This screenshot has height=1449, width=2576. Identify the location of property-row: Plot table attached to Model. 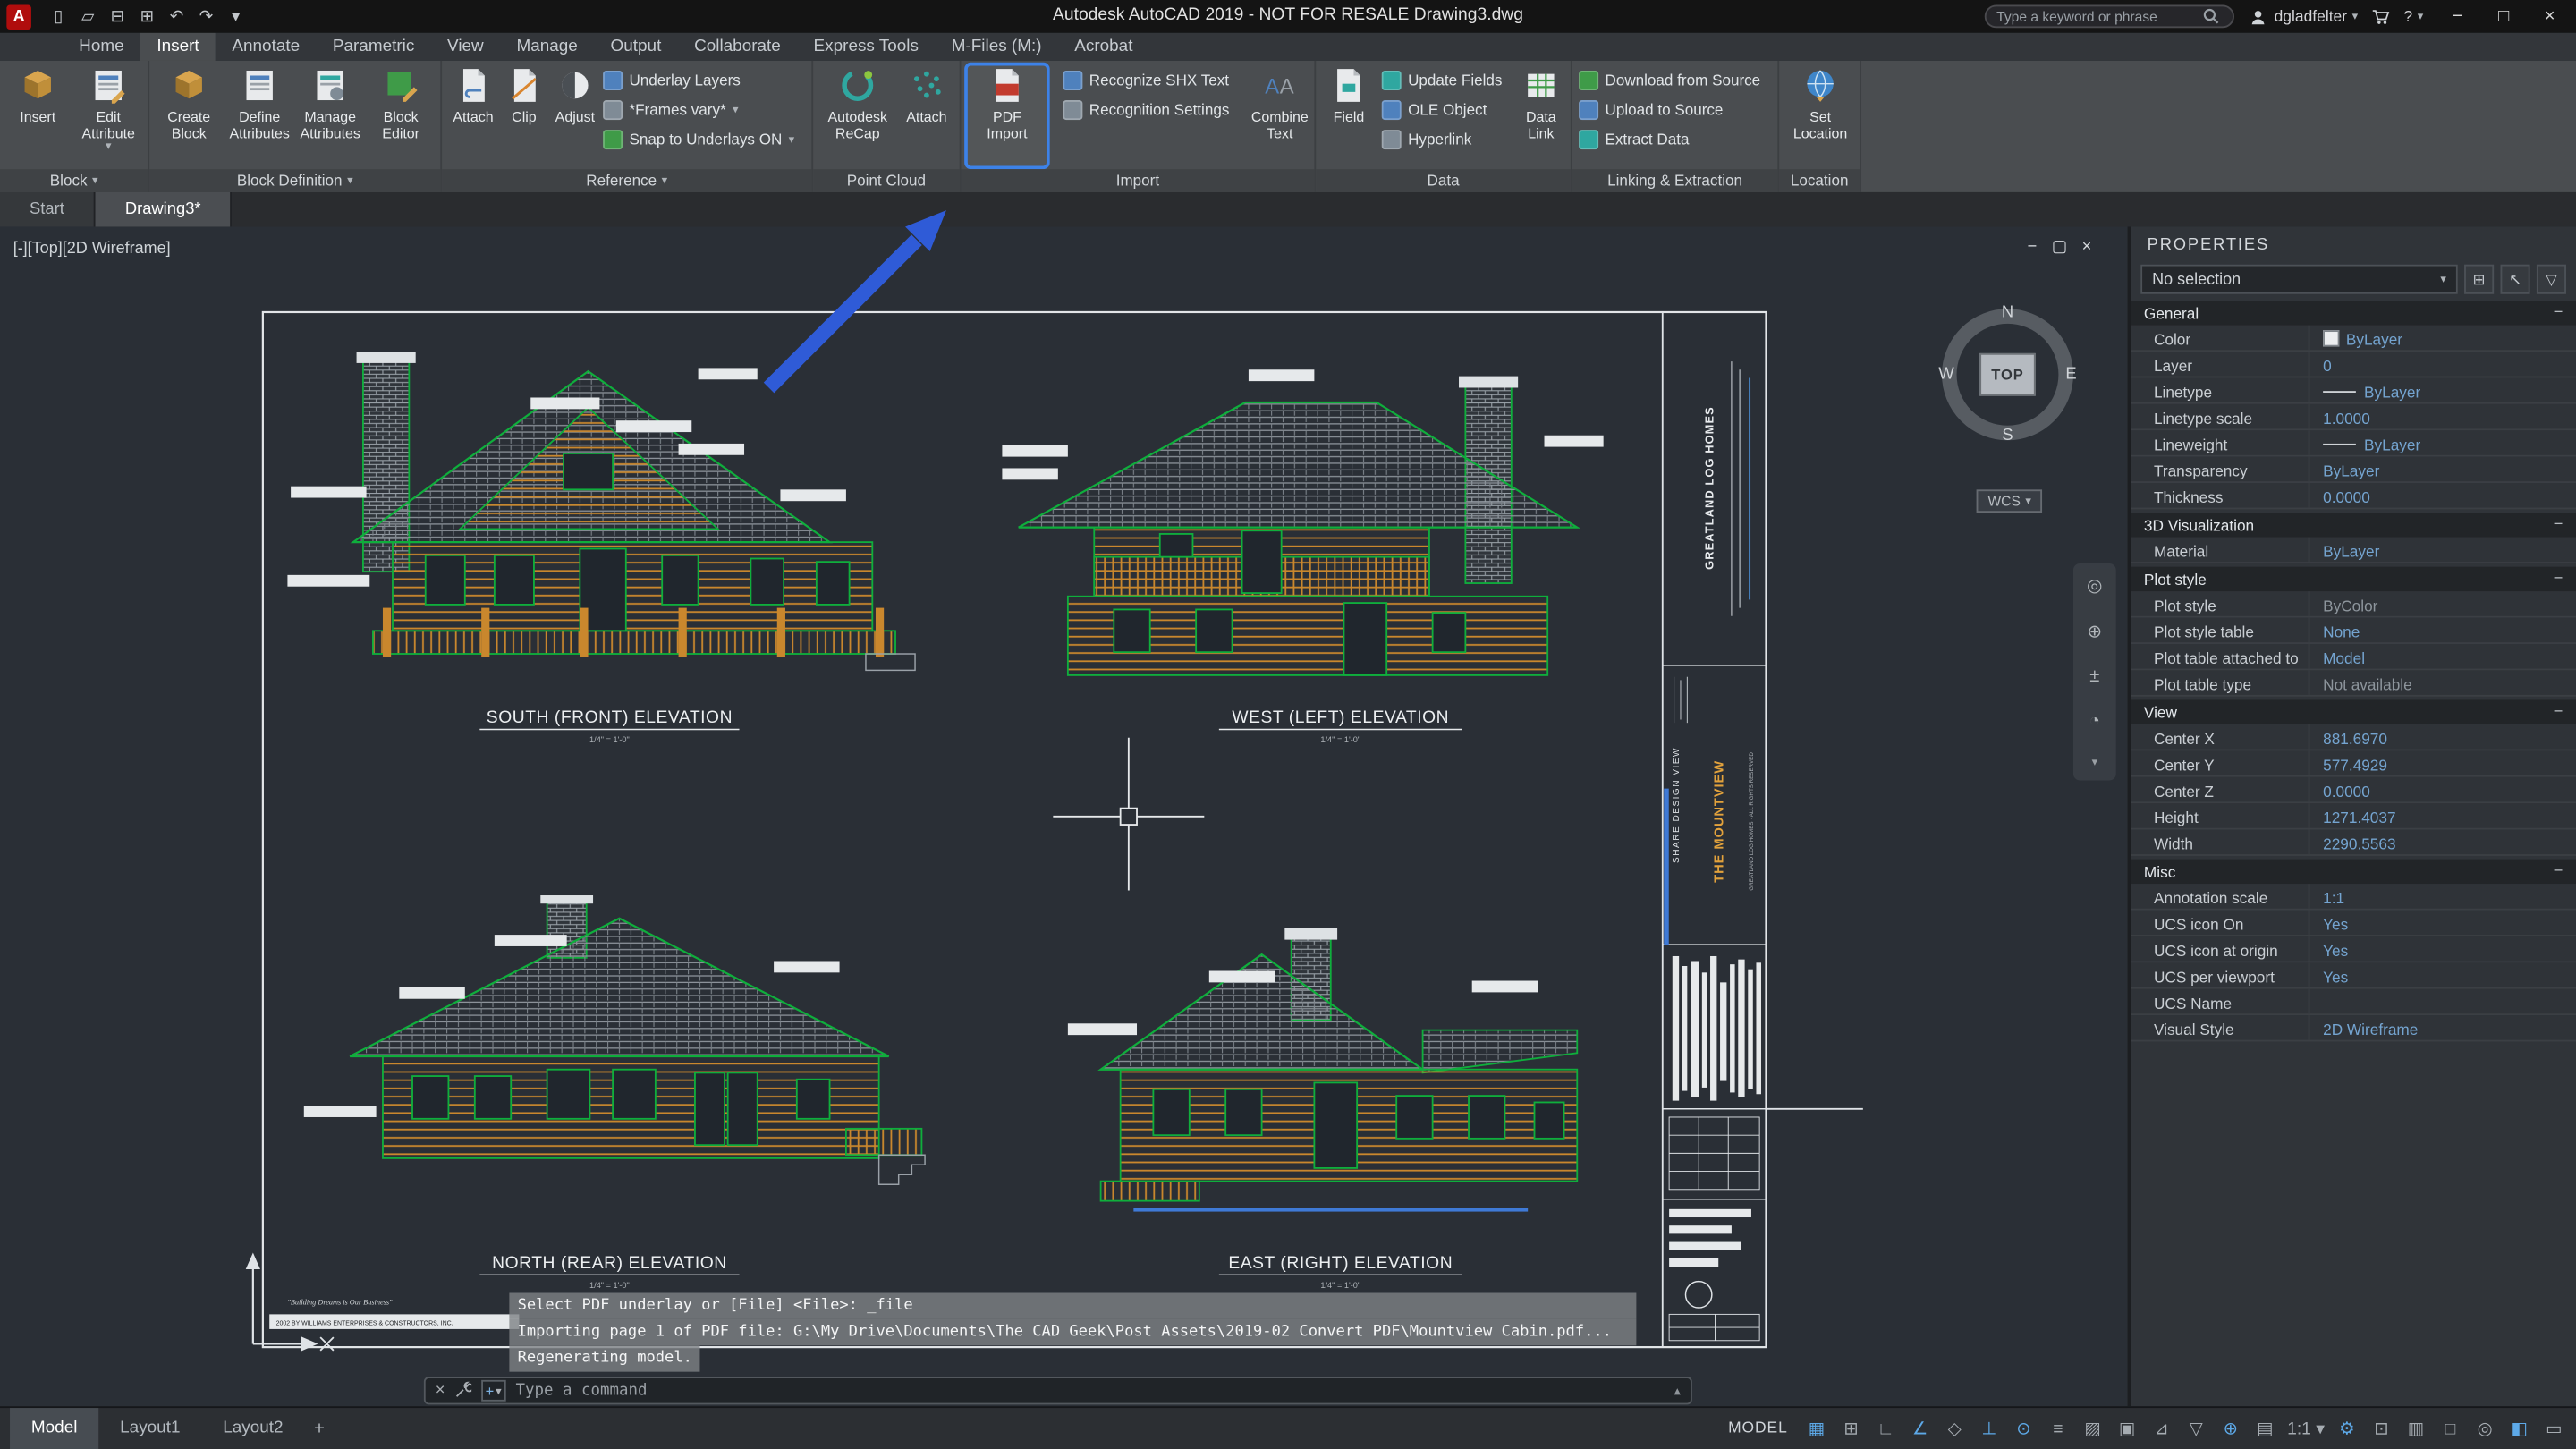
(2353, 657).